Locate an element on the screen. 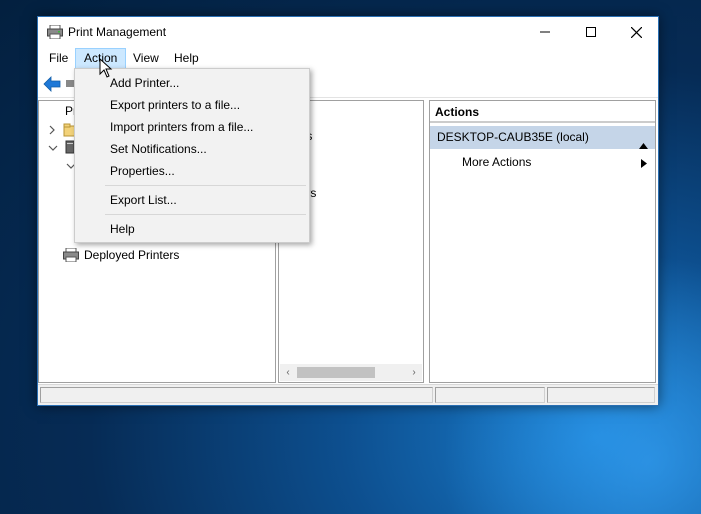 The height and width of the screenshot is (514, 701). close-button is located at coordinates (636, 32).